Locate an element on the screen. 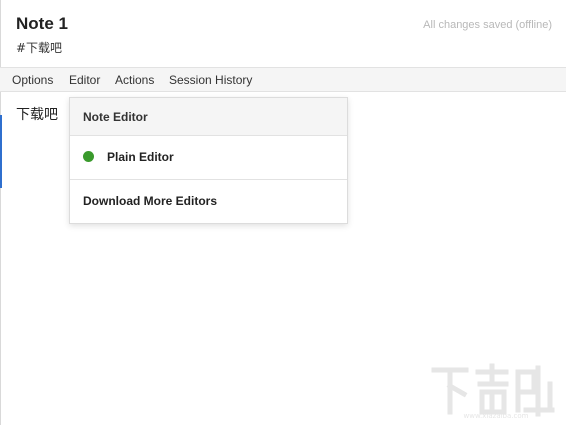 This screenshot has height=425, width=566. watermark-logo-icon: www.xiazaiba.com is located at coordinates (493, 391).